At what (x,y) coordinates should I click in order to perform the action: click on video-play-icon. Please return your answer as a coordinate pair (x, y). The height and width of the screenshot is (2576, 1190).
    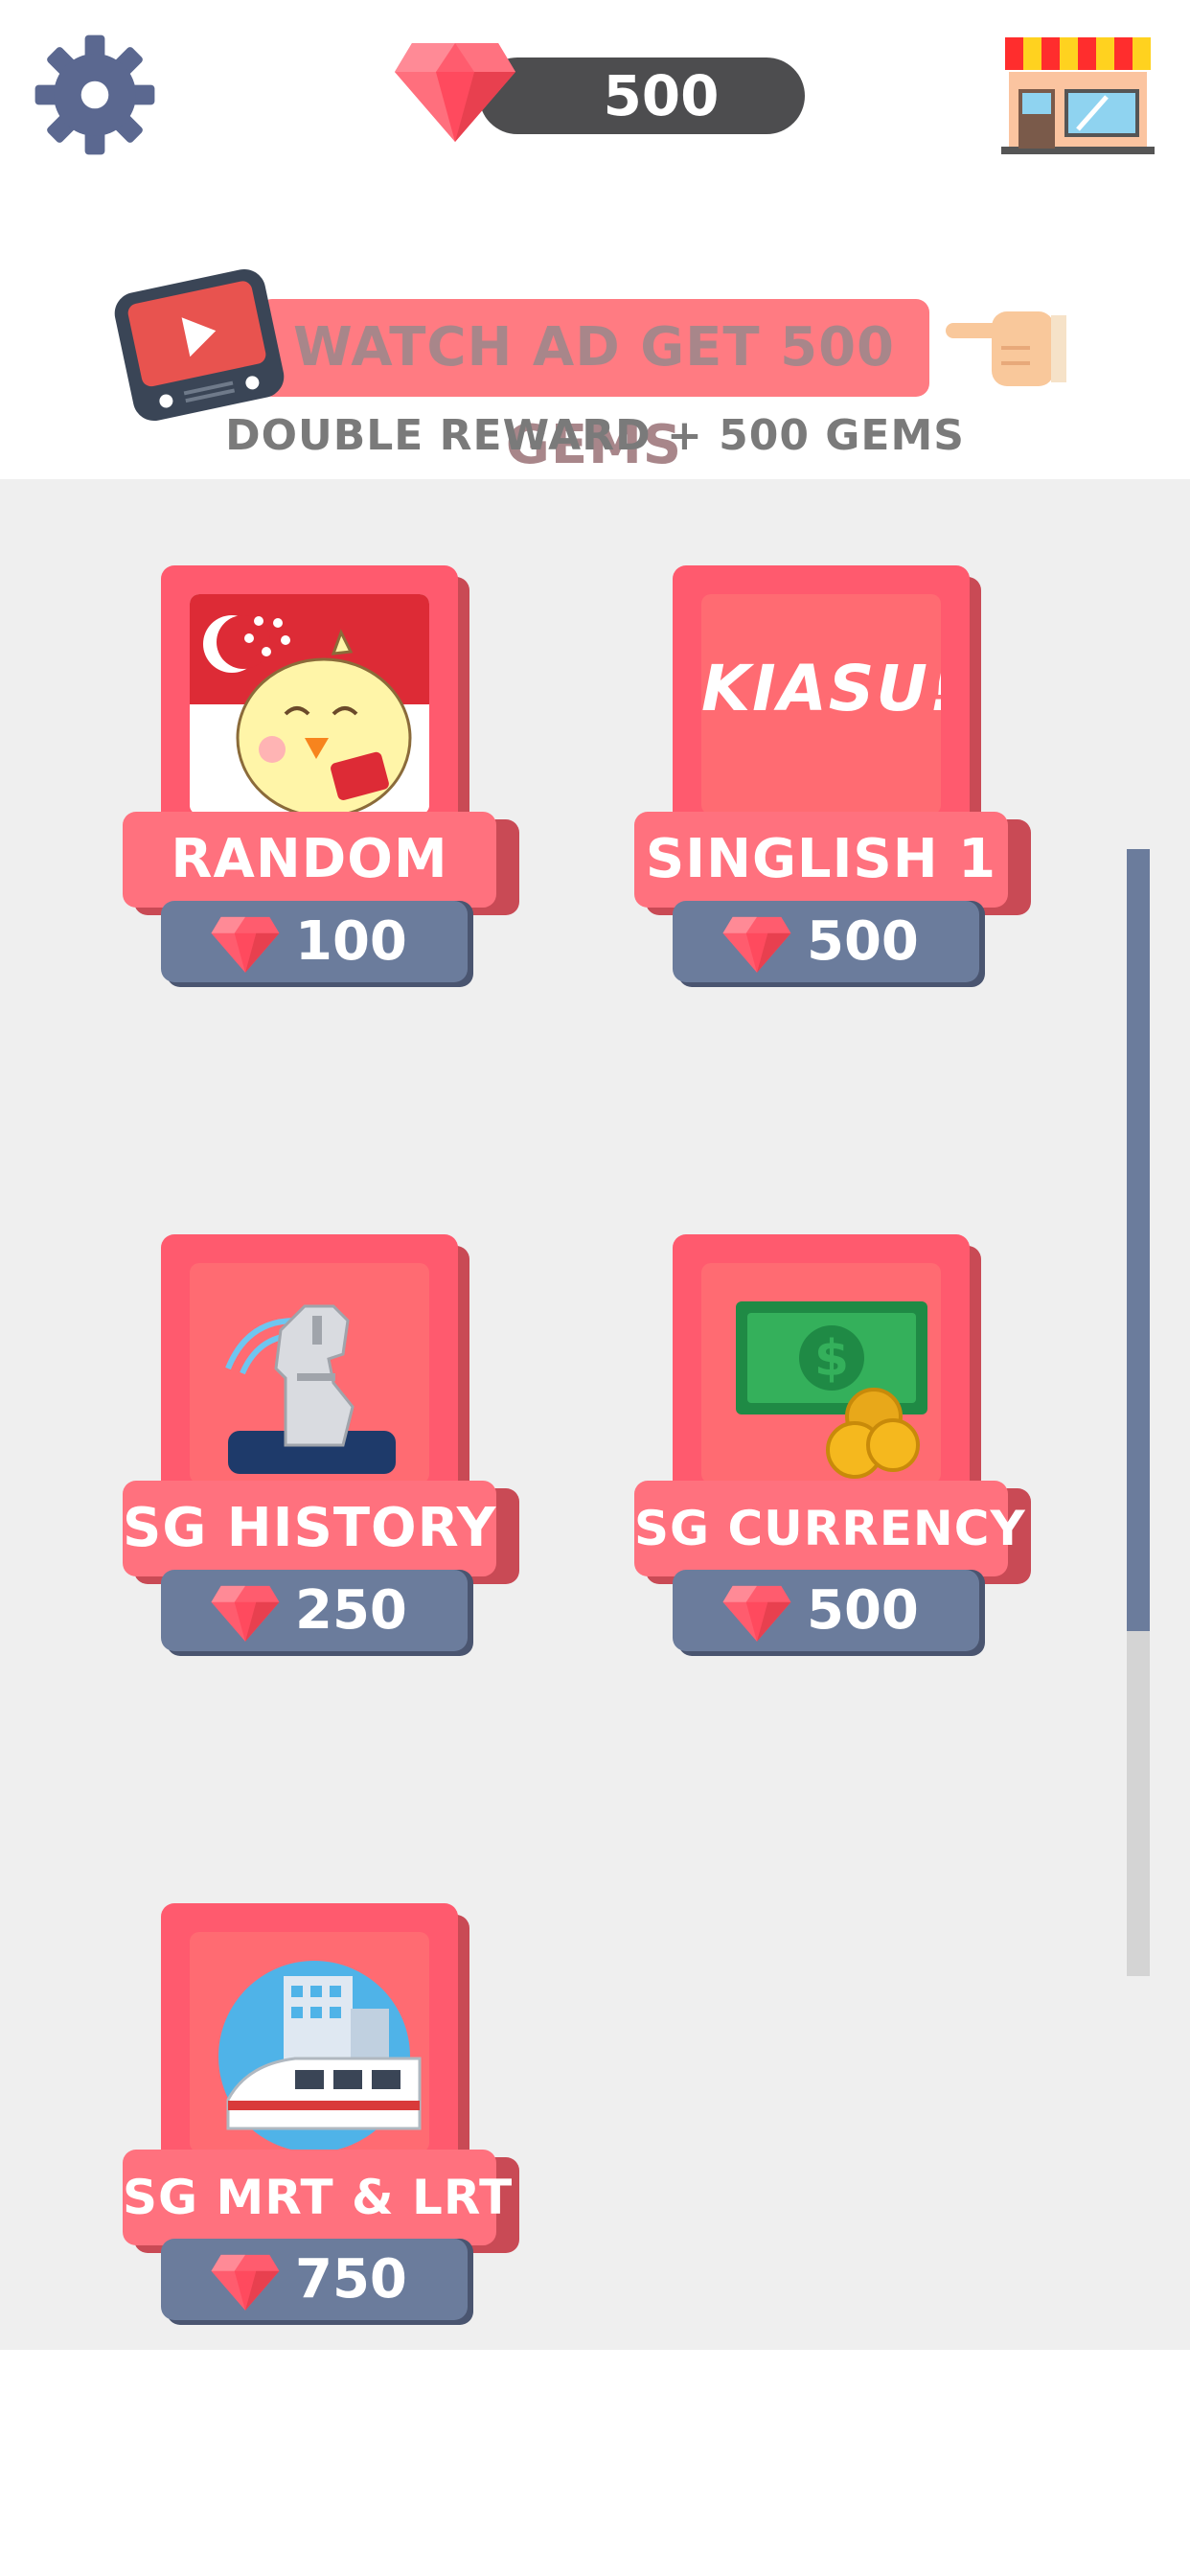
    Looking at the image, I should click on (199, 345).